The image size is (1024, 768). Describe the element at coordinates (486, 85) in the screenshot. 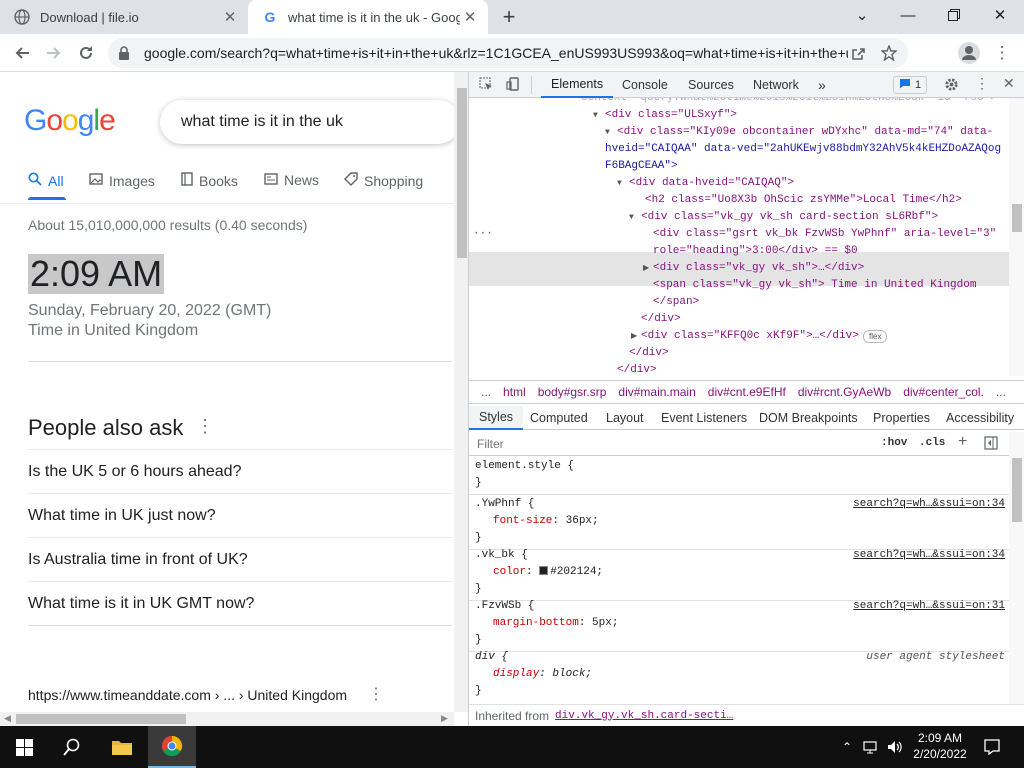

I see `inspect-element-icon` at that location.